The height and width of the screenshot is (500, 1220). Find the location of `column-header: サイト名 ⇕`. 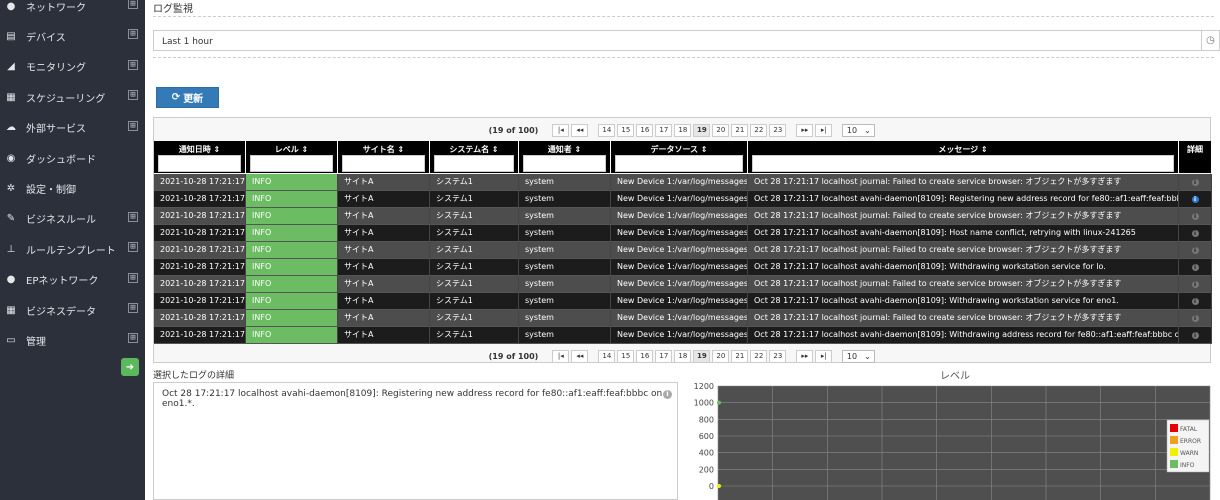

column-header: サイト名 ⇕ is located at coordinates (384, 157).